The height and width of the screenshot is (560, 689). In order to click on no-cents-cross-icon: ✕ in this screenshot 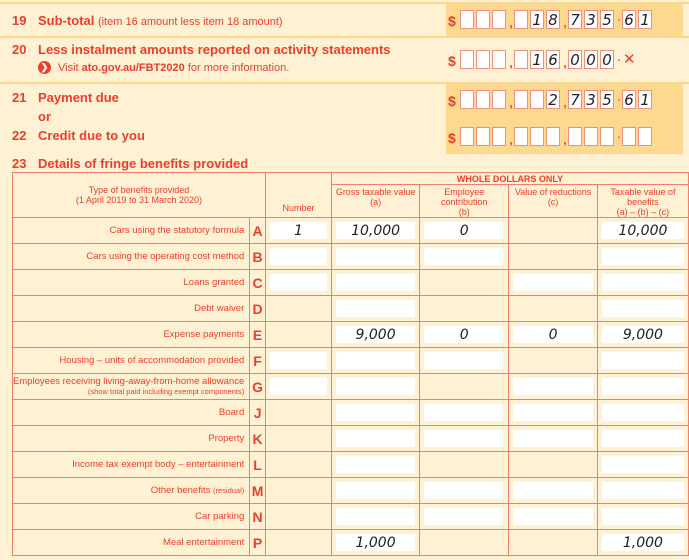, I will do `click(629, 59)`.